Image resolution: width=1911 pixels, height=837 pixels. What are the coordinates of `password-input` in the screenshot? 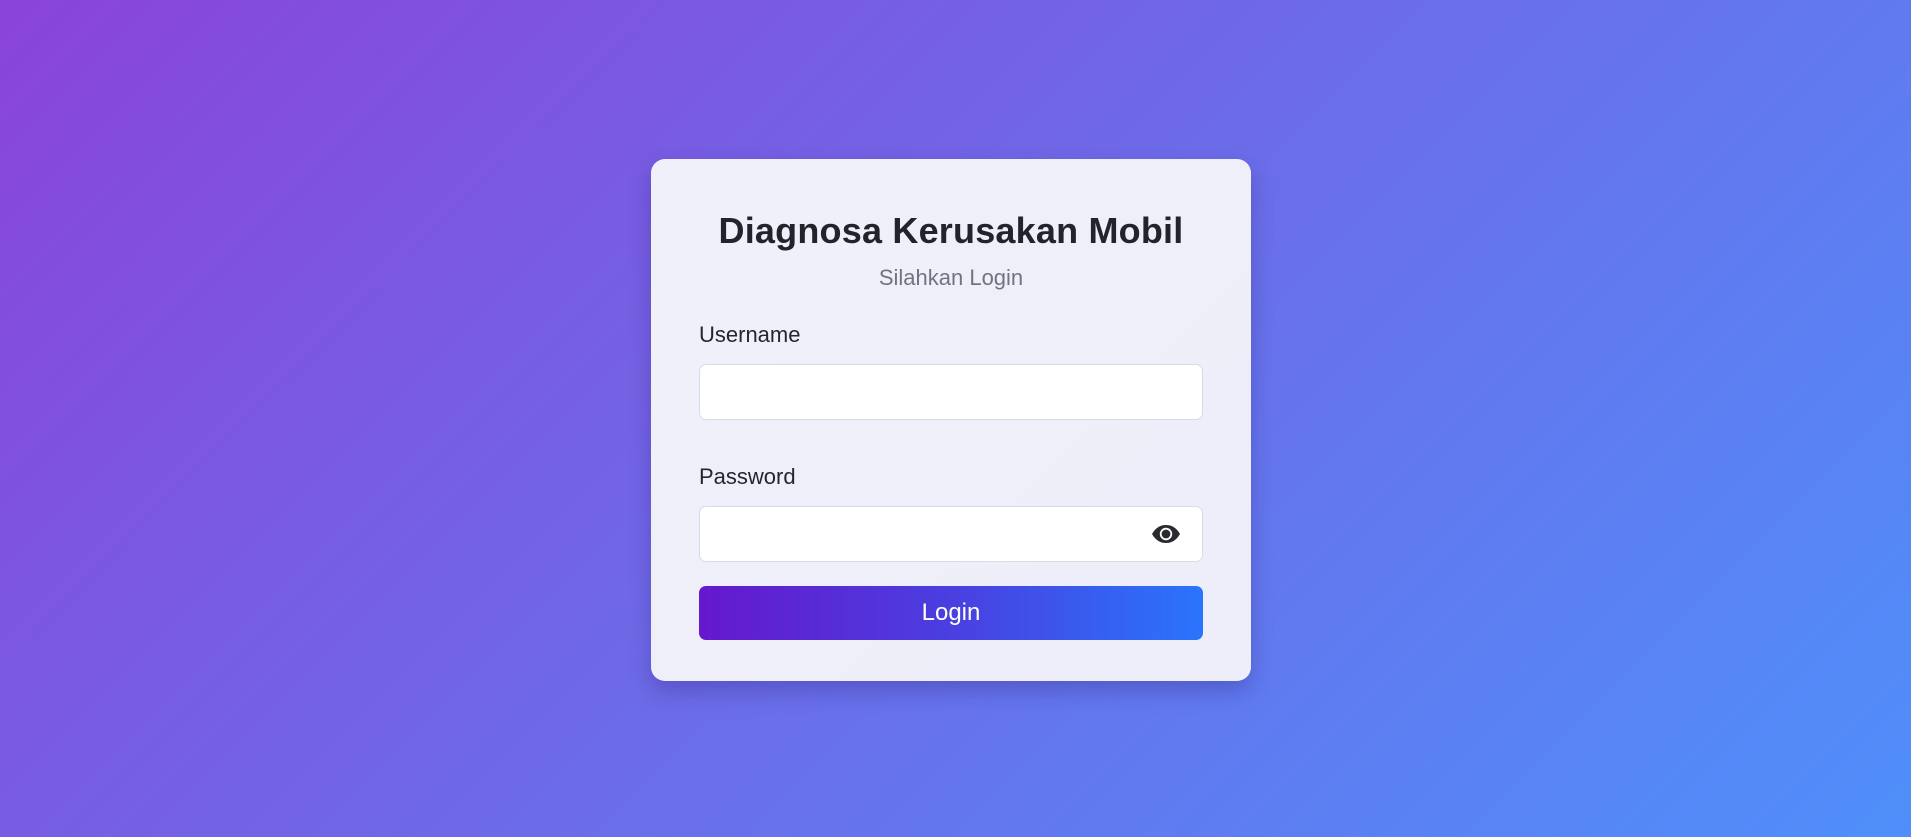 It's located at (951, 534).